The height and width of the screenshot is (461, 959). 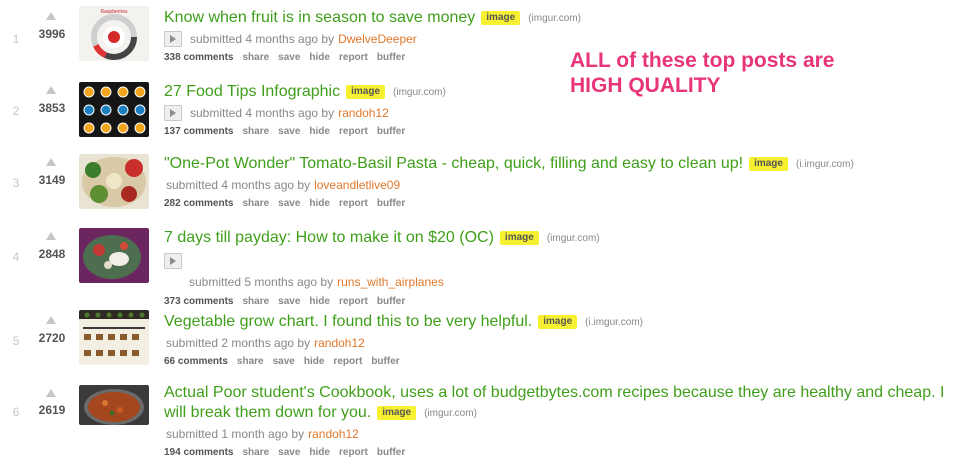 I want to click on submitted-text: submitted 2 months ago by, so click(x=238, y=343).